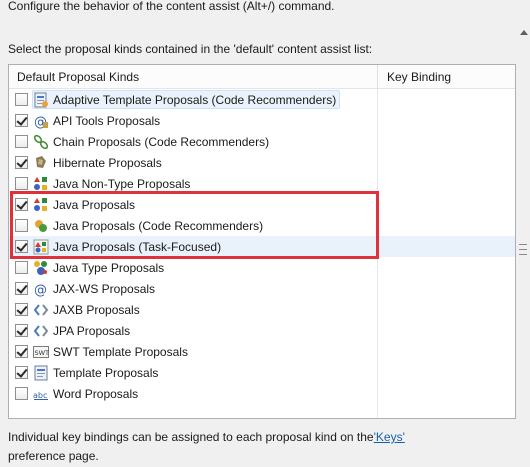  I want to click on word-icon: abc, so click(41, 394).